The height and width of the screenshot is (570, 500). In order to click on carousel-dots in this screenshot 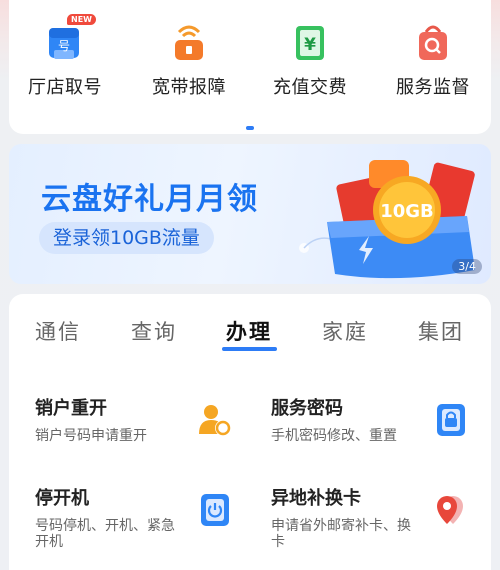, I will do `click(250, 124)`.